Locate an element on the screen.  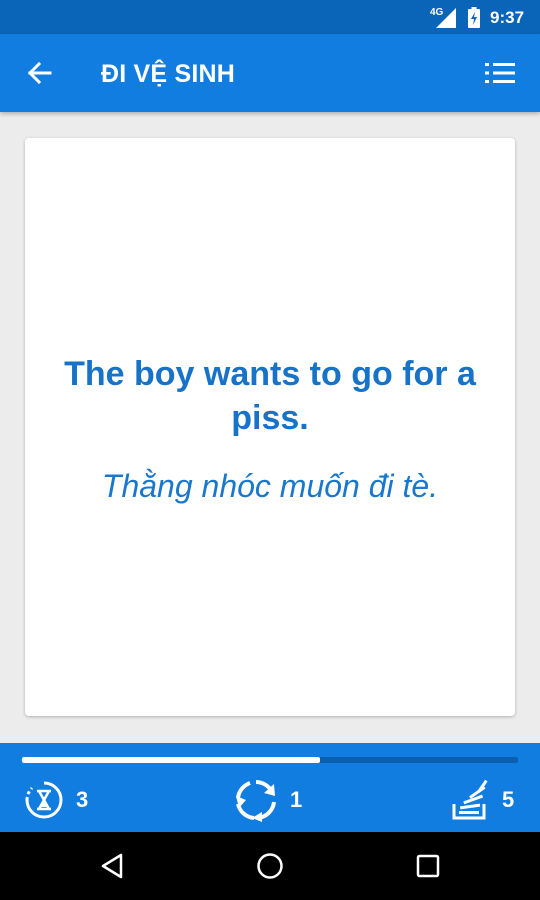
vietnamese-translation: Thằng nhóc muốn đi tè. is located at coordinates (270, 486).